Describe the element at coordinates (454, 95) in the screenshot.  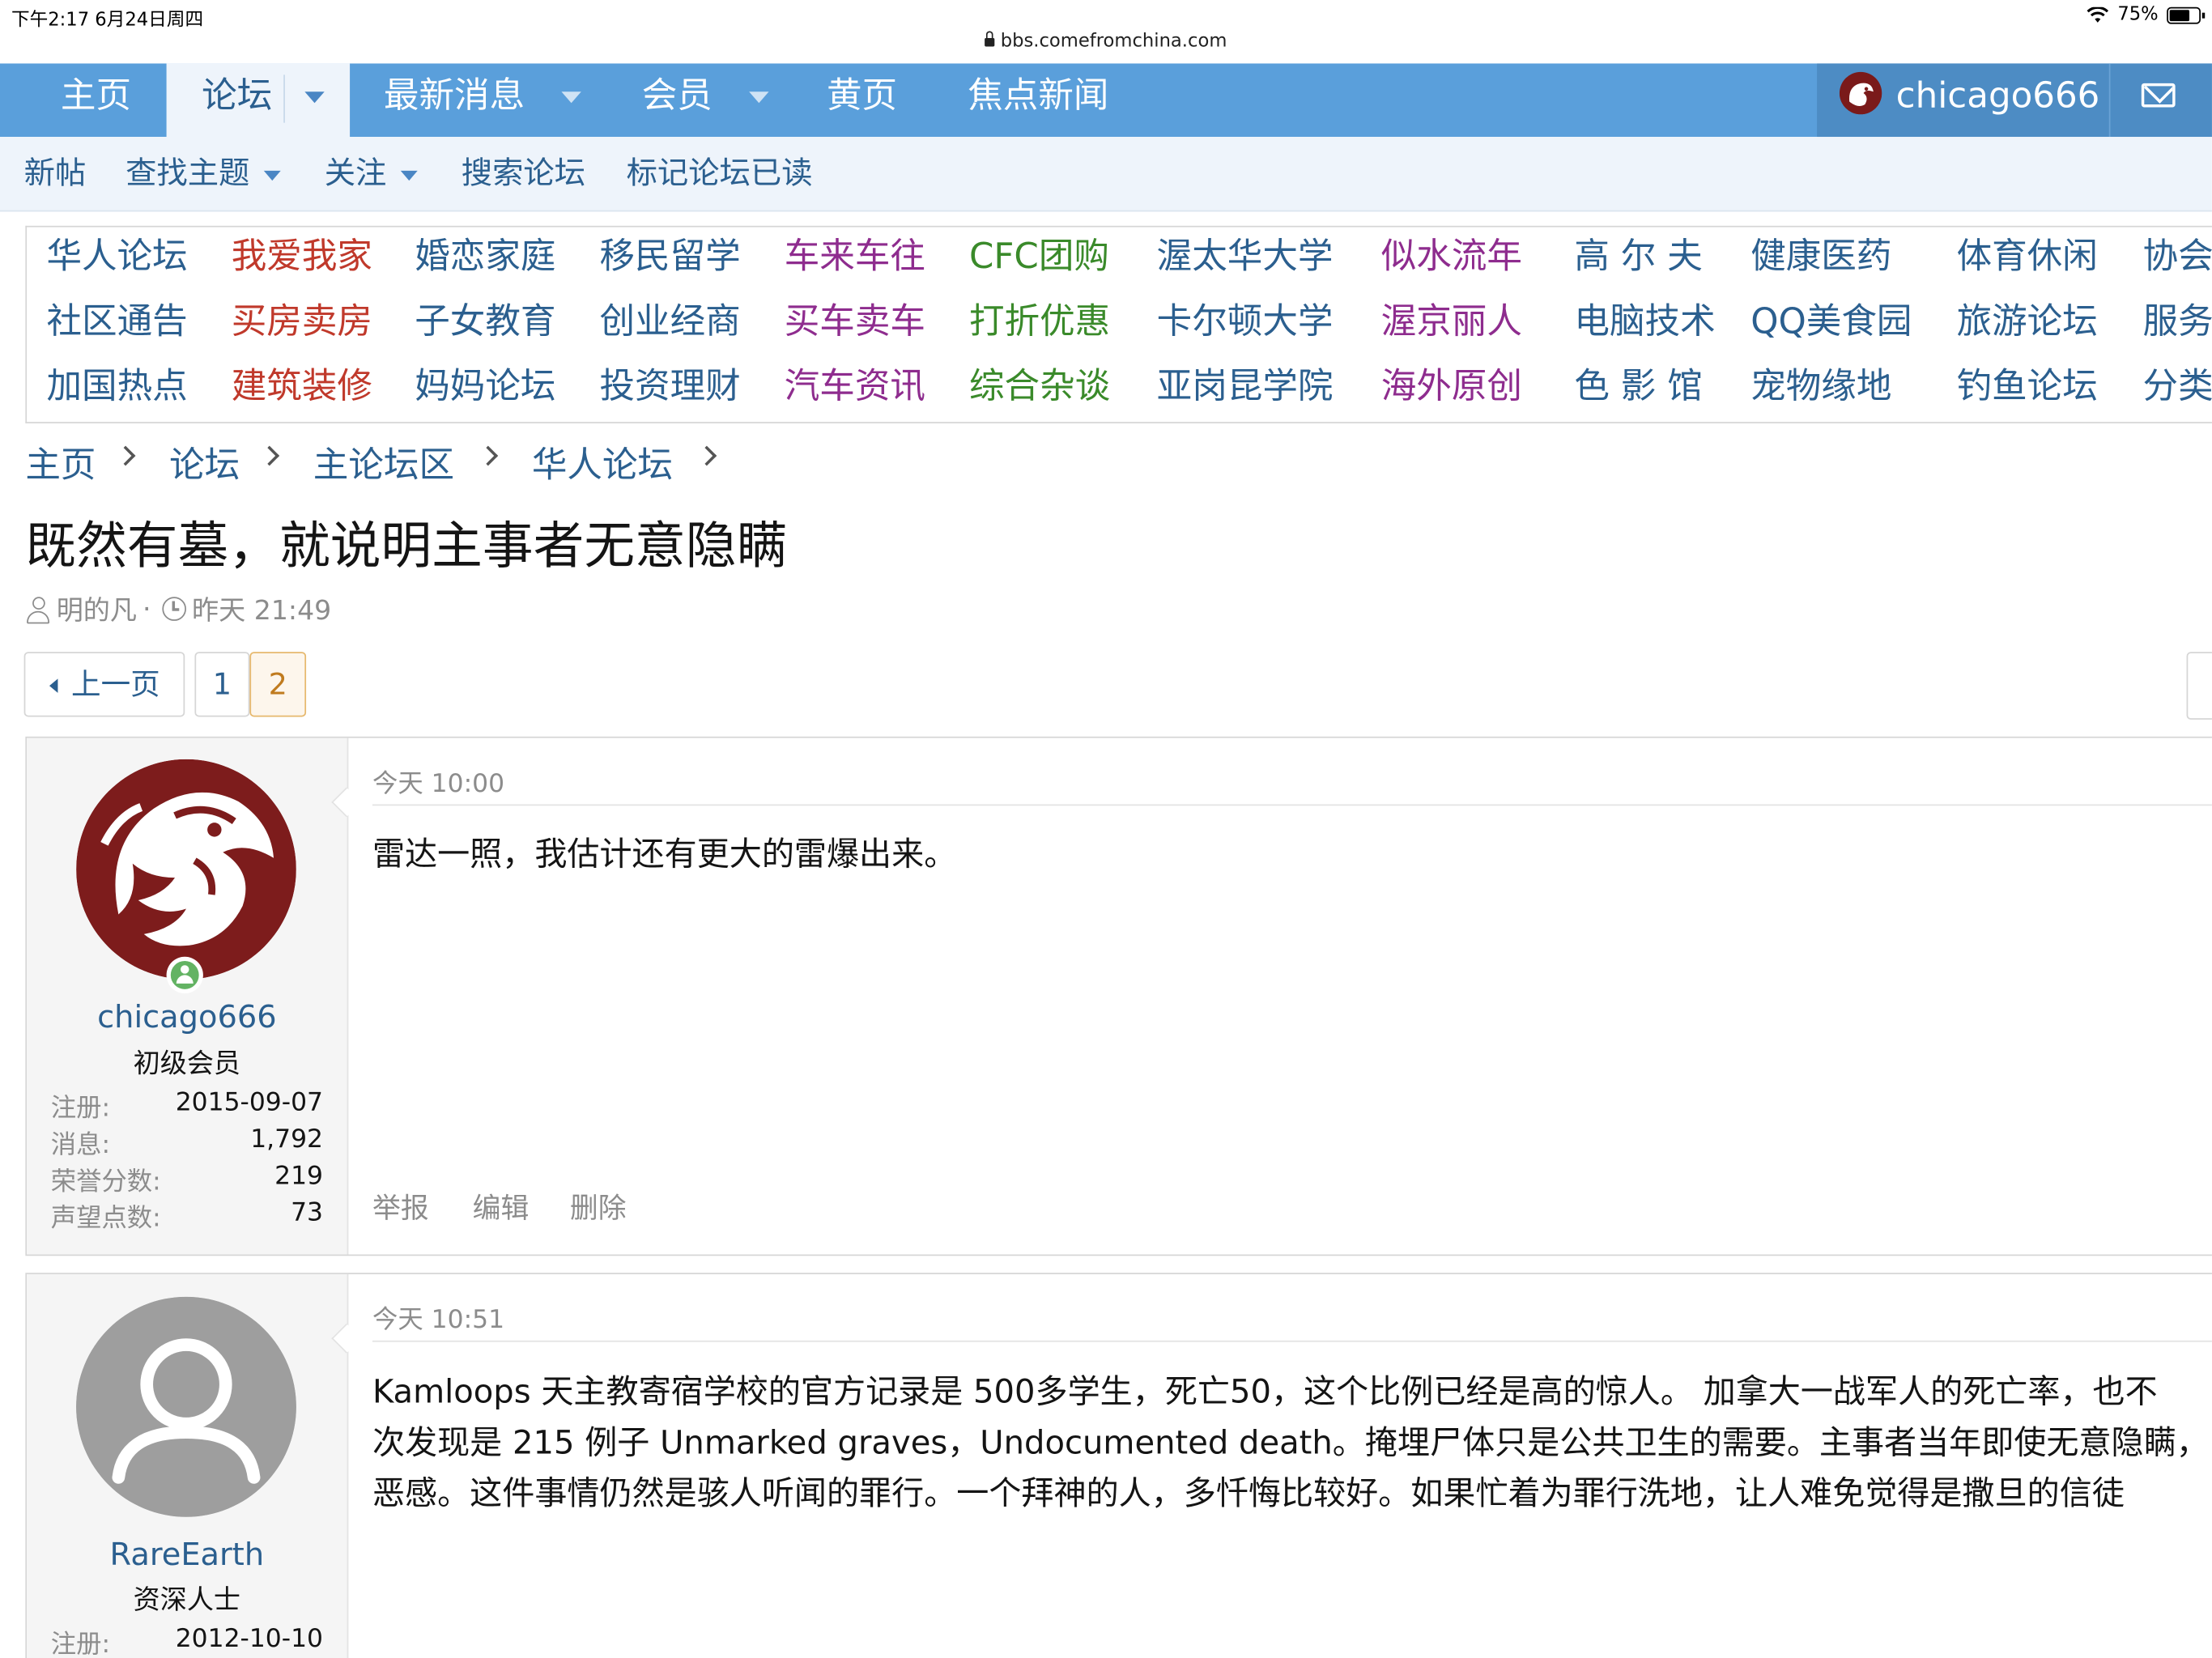
I see `nav-whats-new-label: 最新消息` at that location.